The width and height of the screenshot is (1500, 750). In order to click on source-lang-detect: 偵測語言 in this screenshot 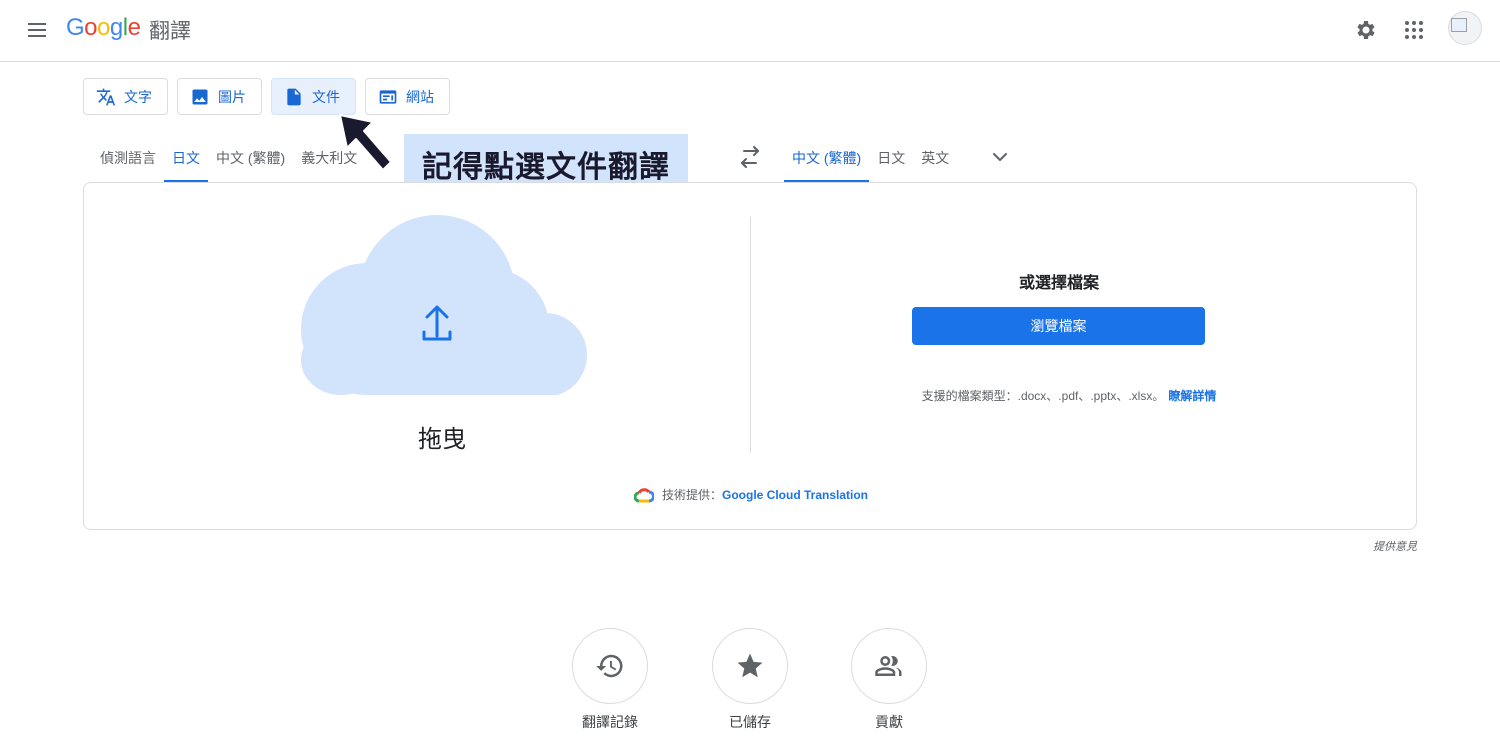, I will do `click(128, 160)`.